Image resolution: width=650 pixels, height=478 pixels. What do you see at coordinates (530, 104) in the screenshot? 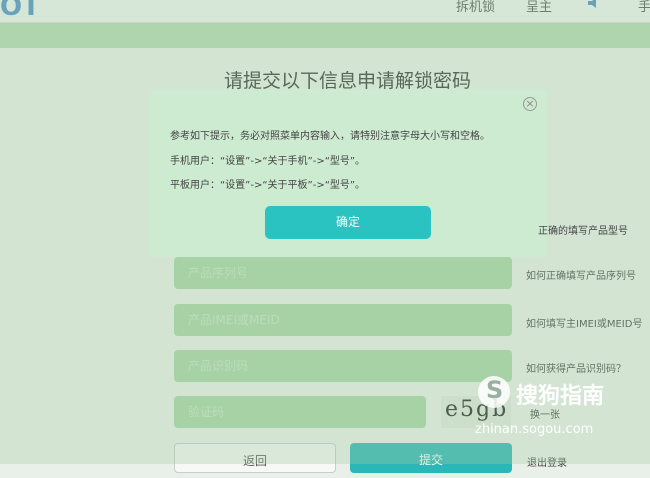
I see `close-icon: ×` at bounding box center [530, 104].